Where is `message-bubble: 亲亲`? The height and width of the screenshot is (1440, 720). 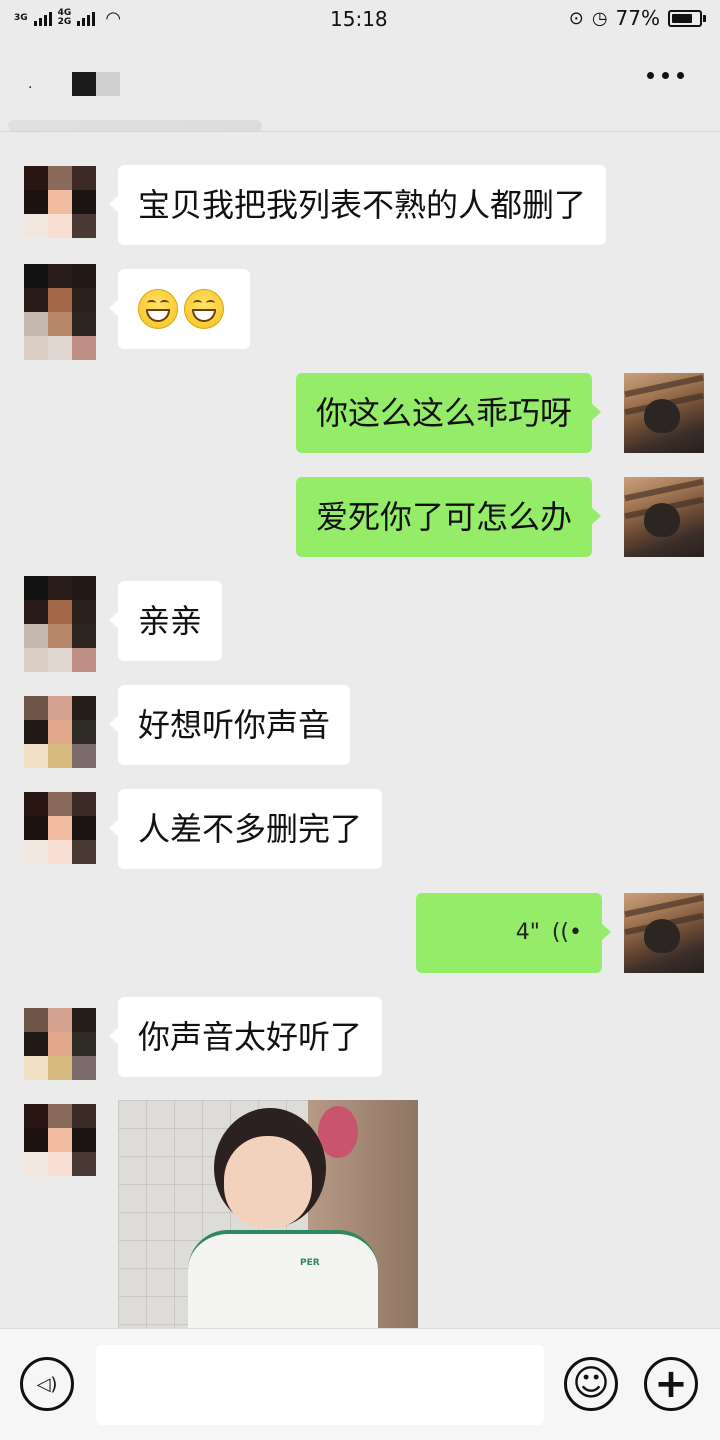
message-bubble: 亲亲 is located at coordinates (165, 621).